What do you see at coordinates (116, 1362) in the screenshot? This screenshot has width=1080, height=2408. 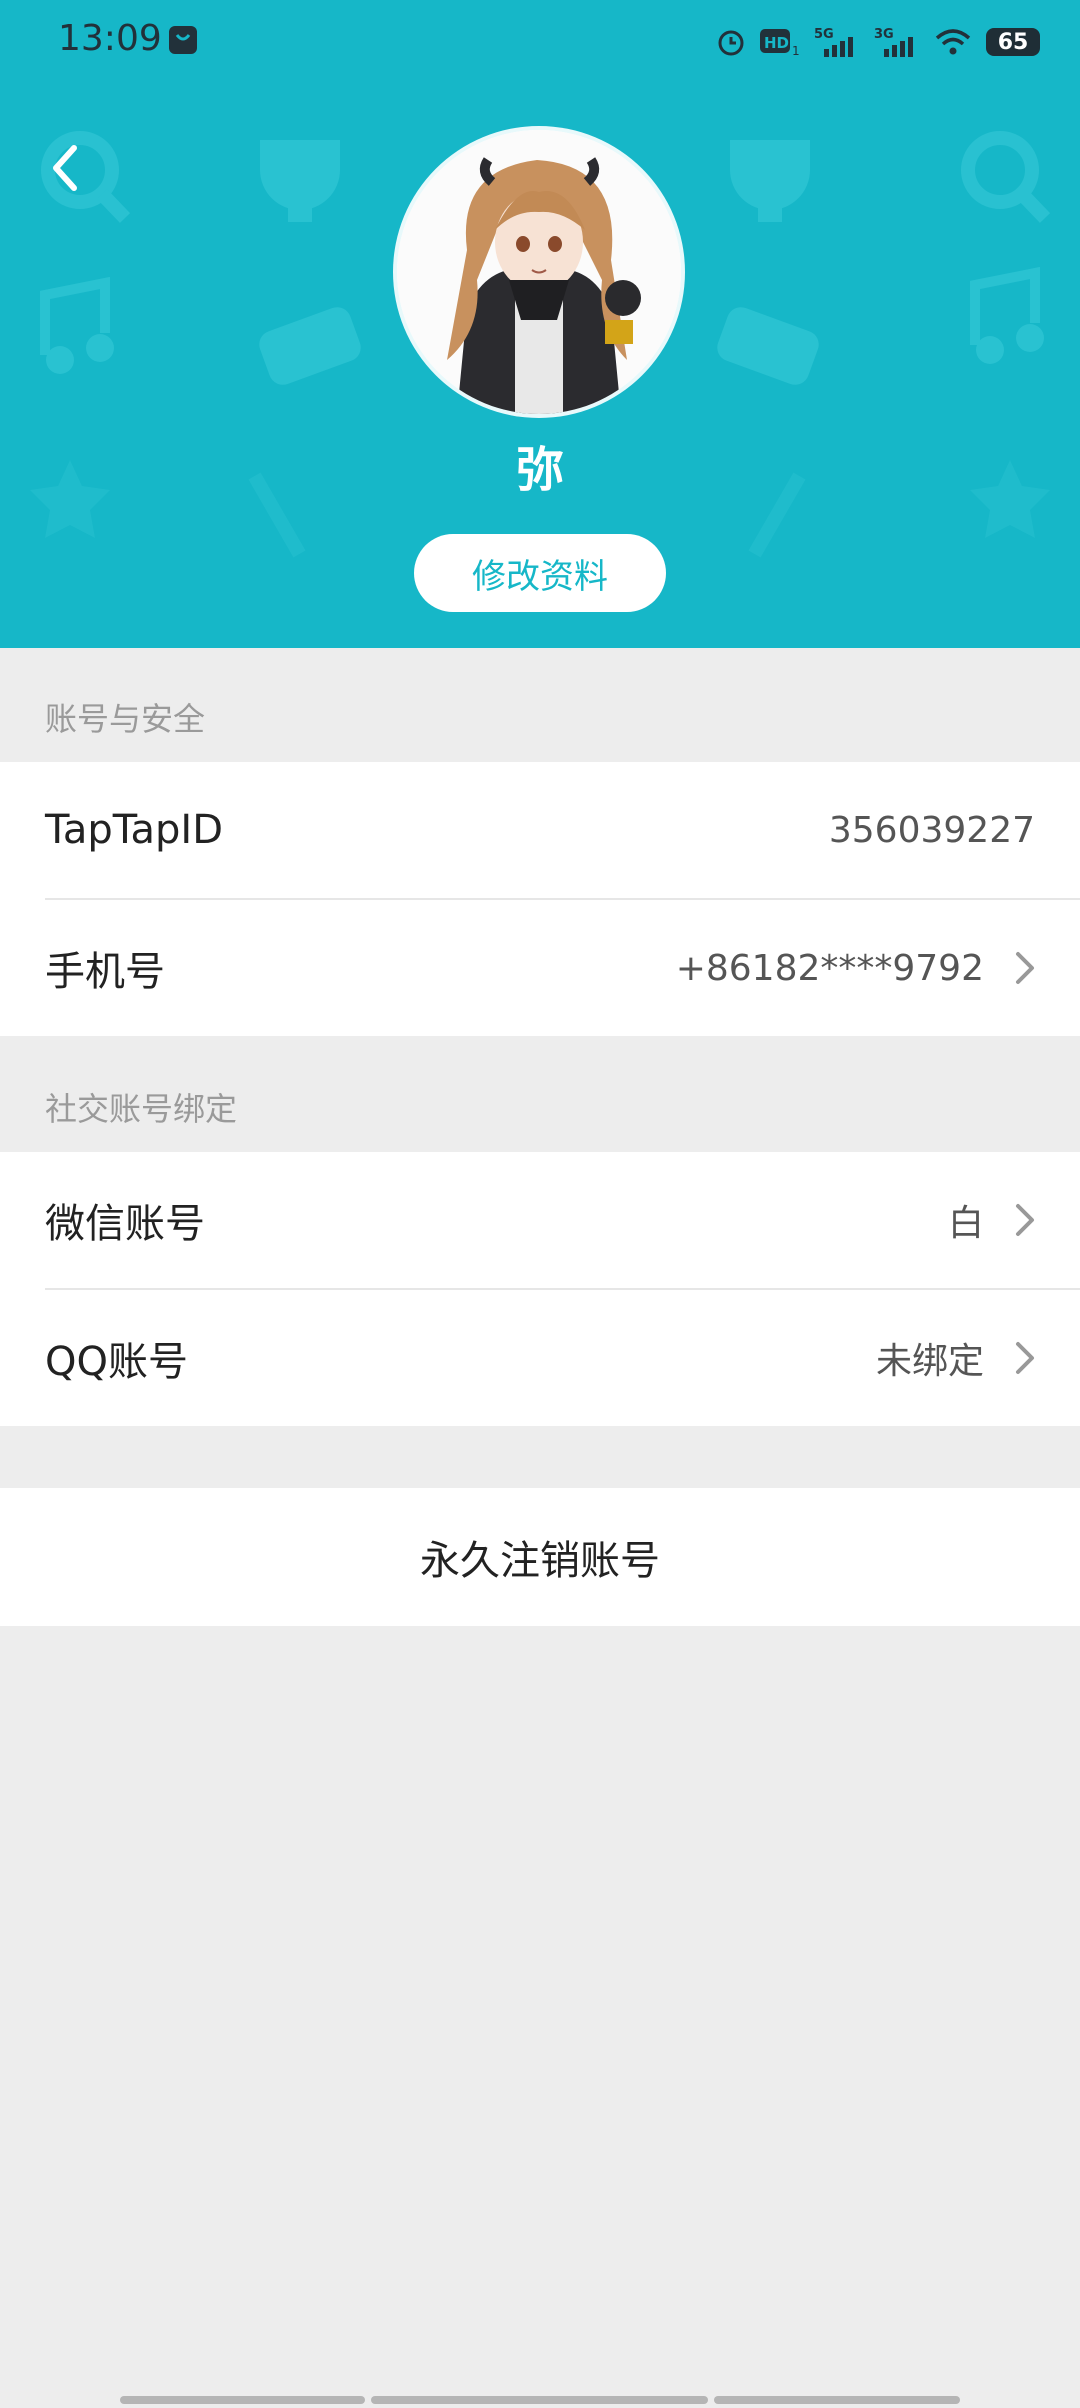 I see `row-title: QQ账号` at bounding box center [116, 1362].